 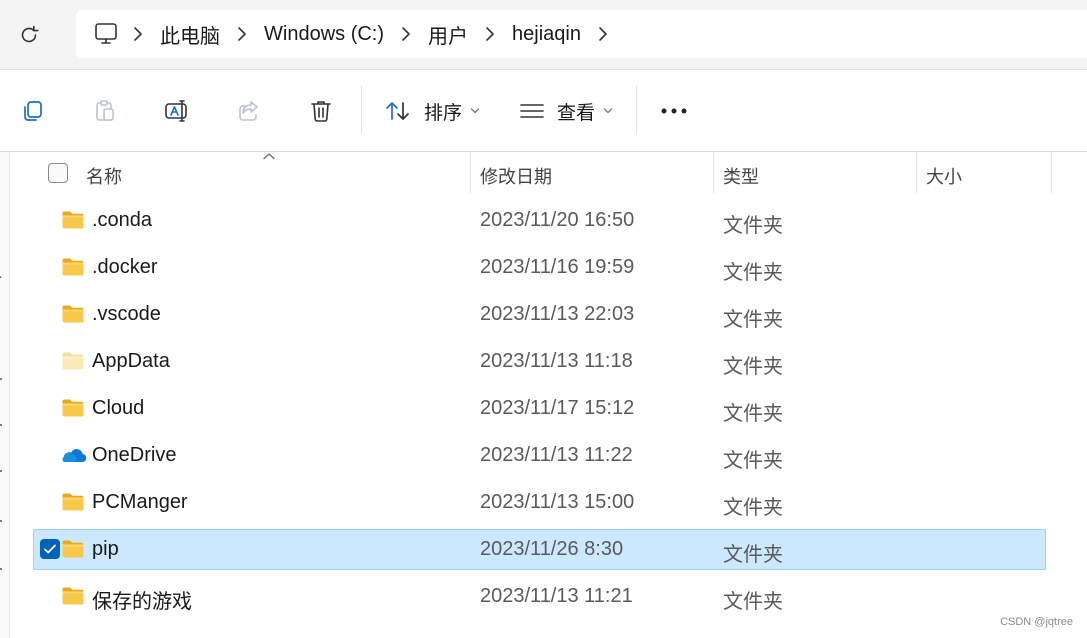 I want to click on onedrive-cloud-icon, so click(x=74, y=455).